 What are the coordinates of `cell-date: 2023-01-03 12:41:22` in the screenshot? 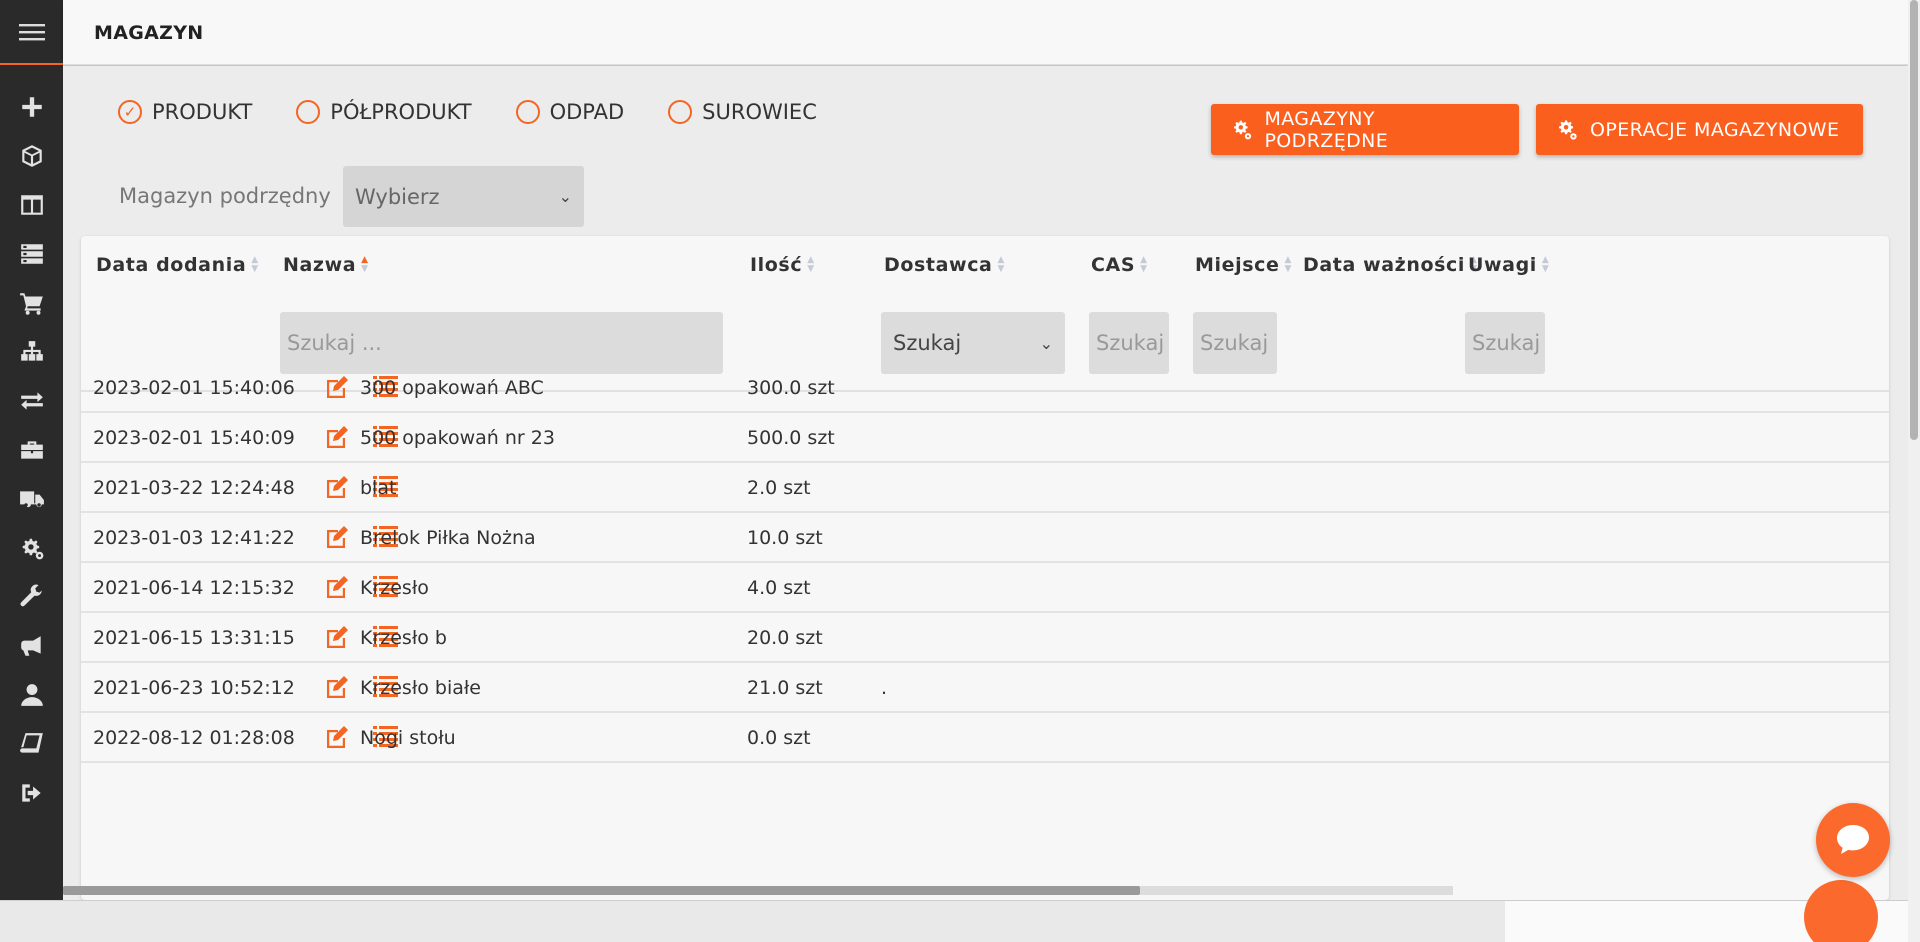 It's located at (194, 538).